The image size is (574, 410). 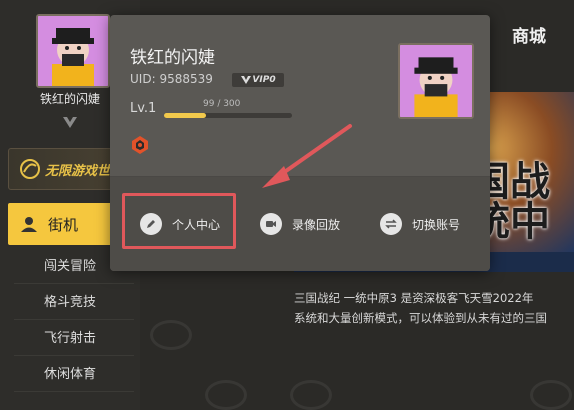 I want to click on switch-icon, so click(x=391, y=224).